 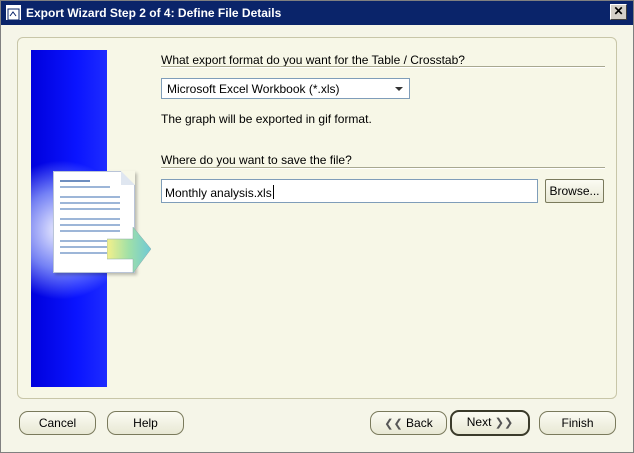 I want to click on help-button-label: Help, so click(x=145, y=423).